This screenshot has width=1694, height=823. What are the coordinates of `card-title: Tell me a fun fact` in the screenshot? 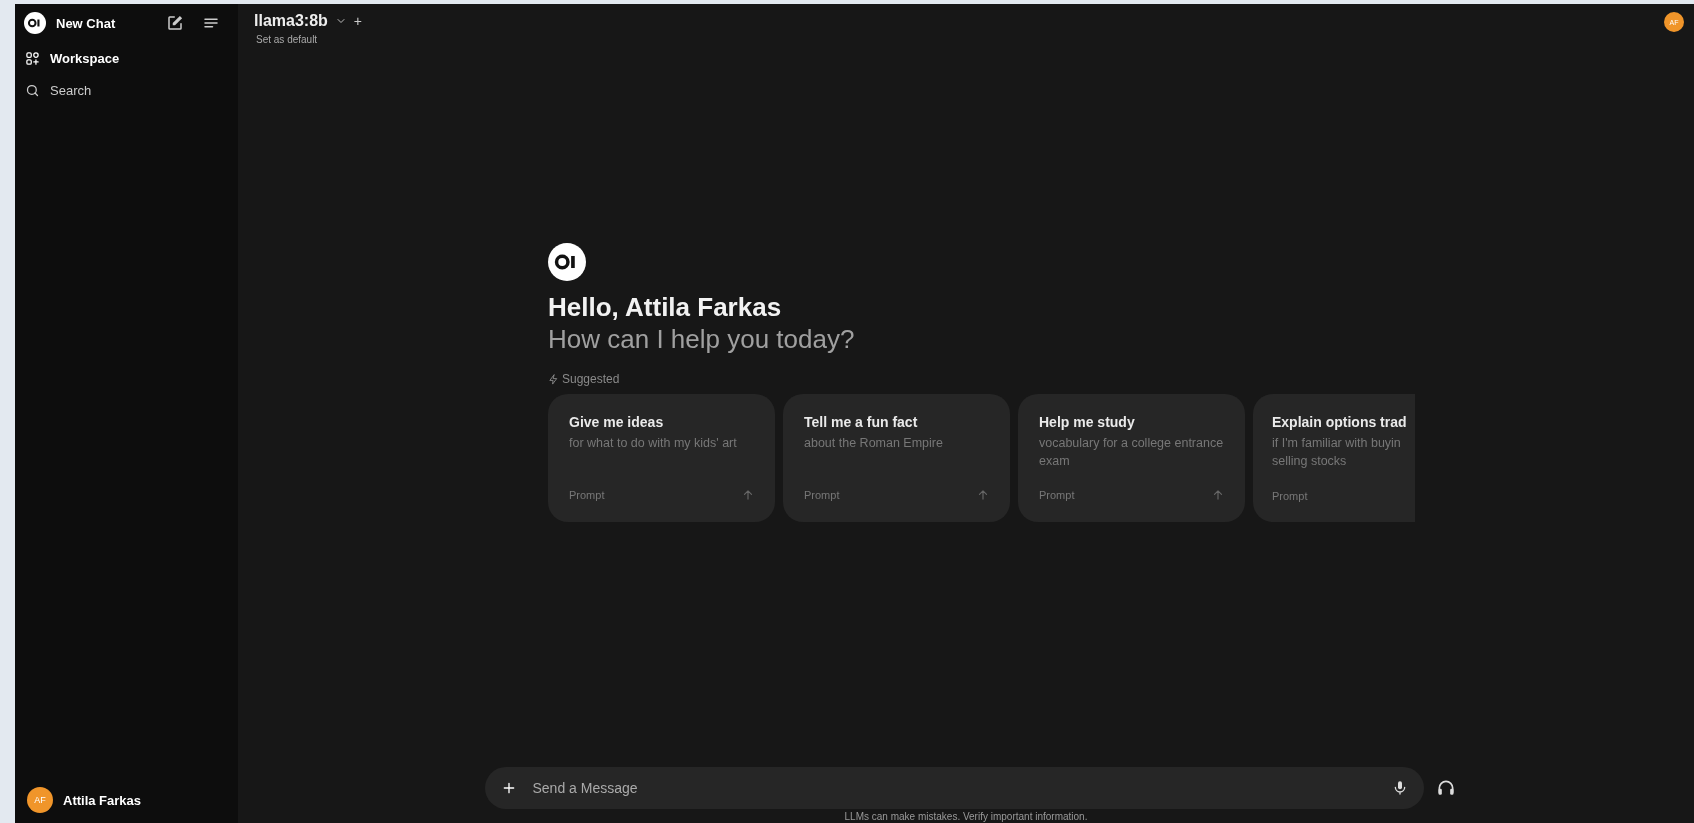 It's located at (861, 422).